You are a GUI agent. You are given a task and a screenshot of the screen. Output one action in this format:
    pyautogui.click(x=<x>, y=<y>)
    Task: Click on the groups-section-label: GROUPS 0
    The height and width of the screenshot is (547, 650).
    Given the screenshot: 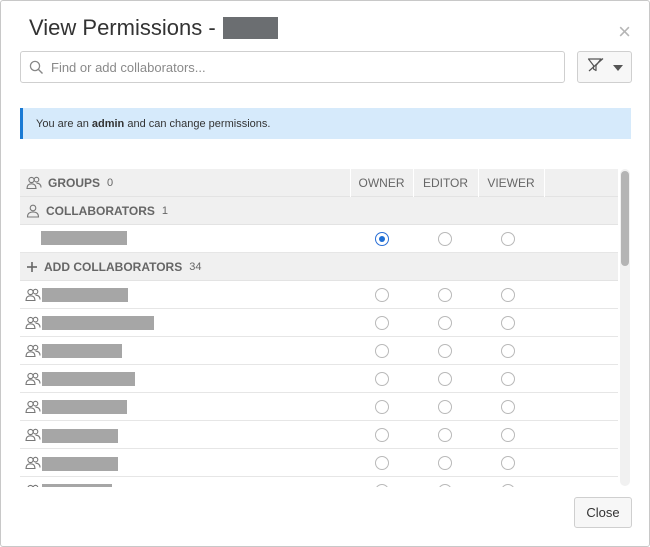 What is the action you would take?
    pyautogui.click(x=69, y=183)
    